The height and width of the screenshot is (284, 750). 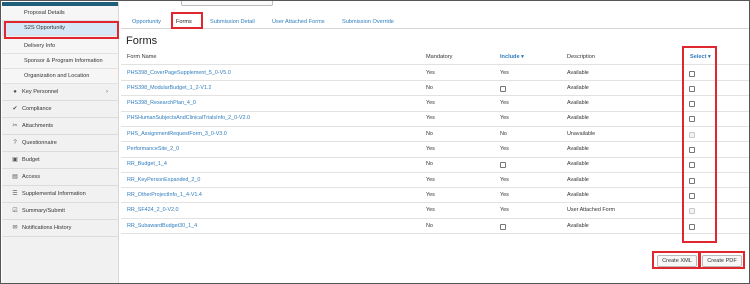 I want to click on page-title: Forms, so click(x=142, y=41).